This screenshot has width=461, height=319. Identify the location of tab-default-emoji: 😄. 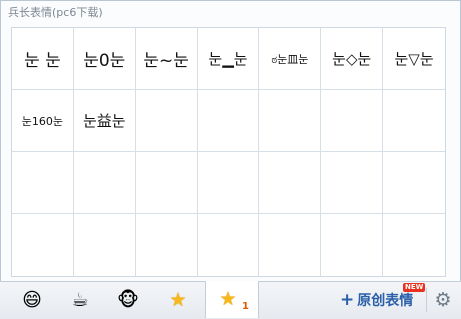
(32, 300).